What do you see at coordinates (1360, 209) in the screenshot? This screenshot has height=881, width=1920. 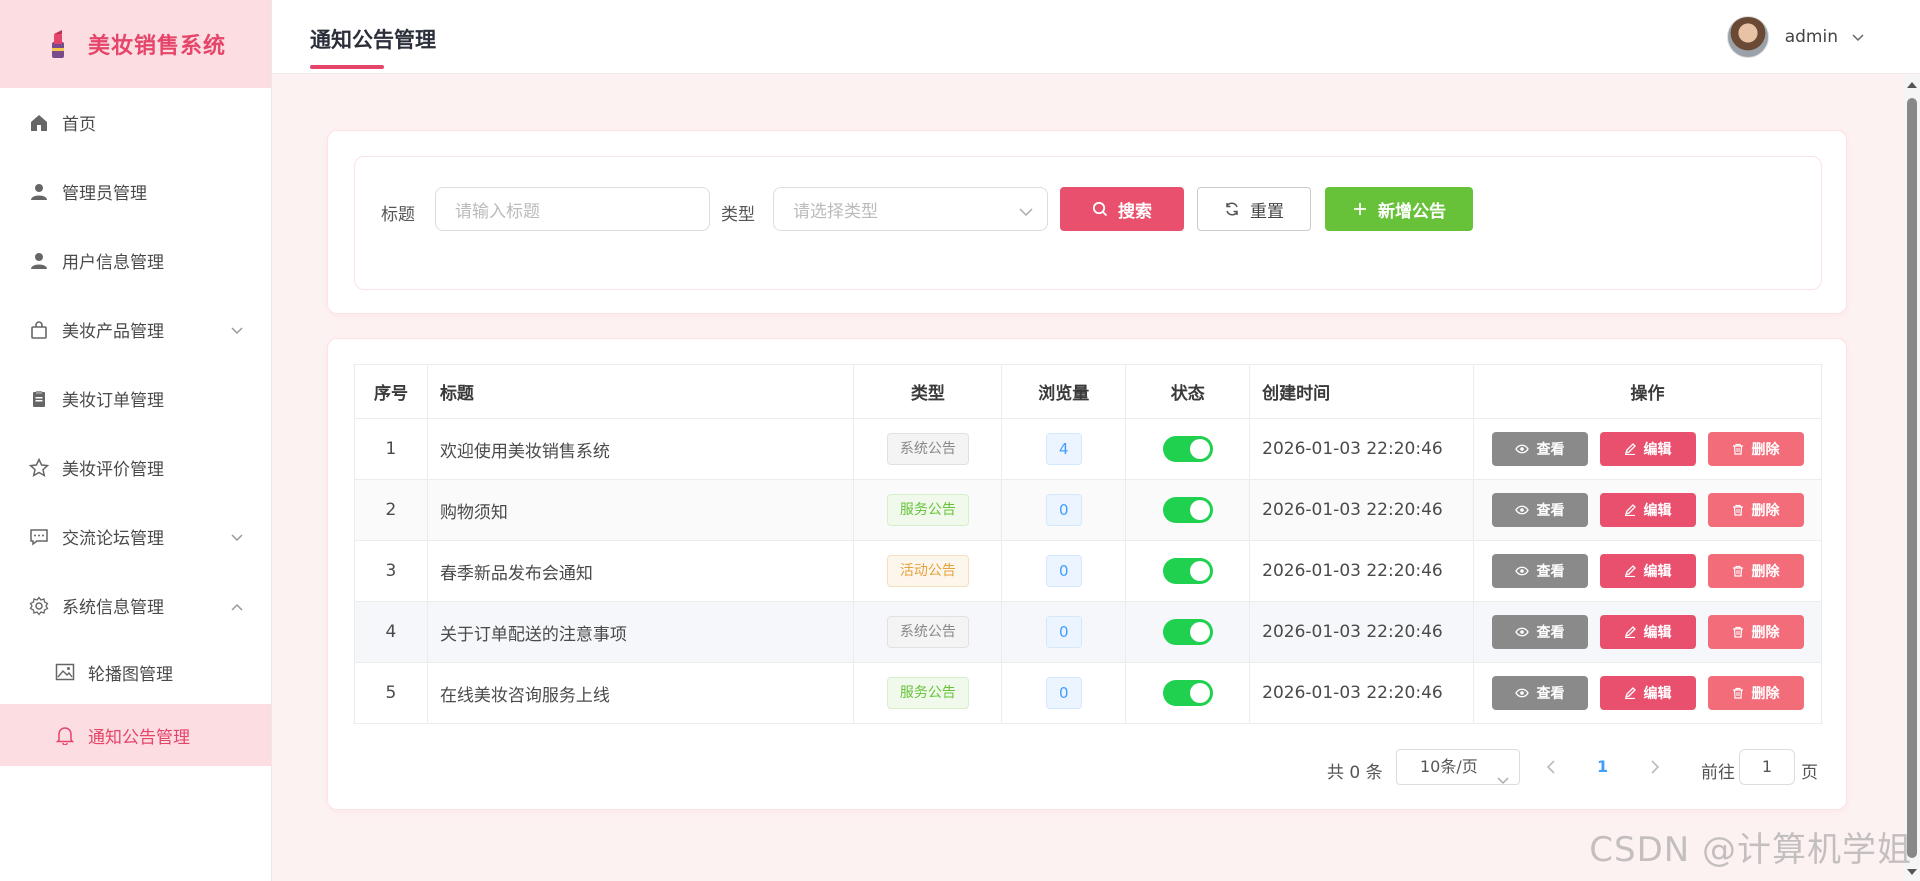 I see `plus-icon` at bounding box center [1360, 209].